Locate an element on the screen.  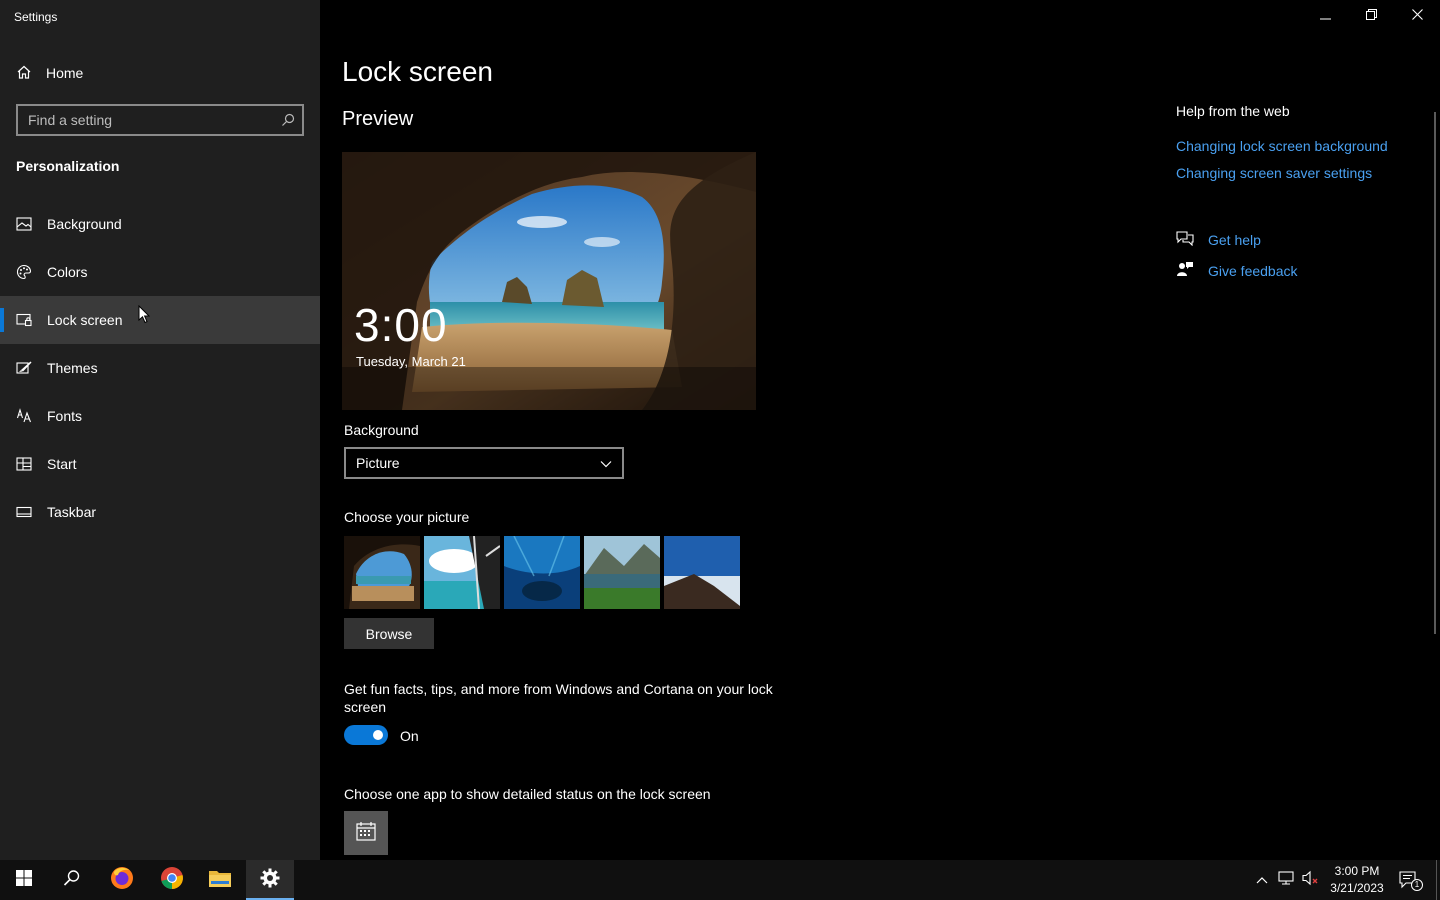
taskbar-search-button is located at coordinates (72, 880).